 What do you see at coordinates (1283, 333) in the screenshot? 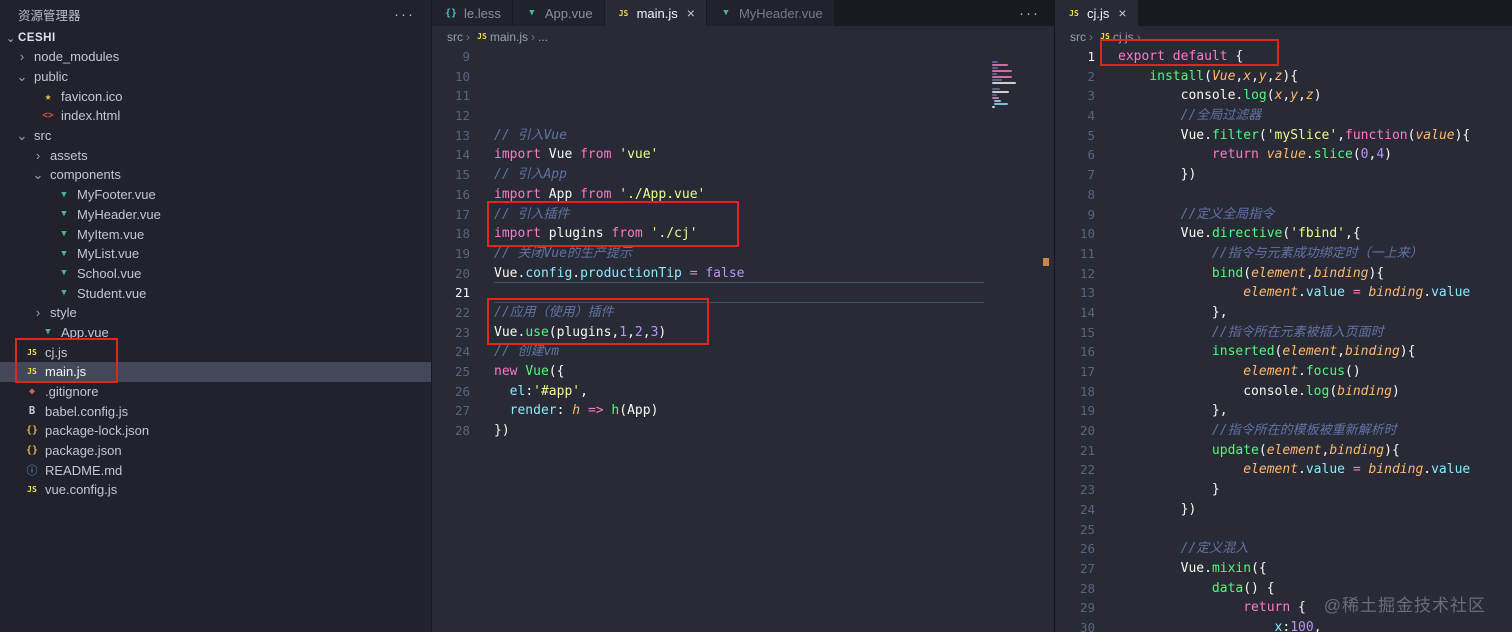
I see `code-line-15: 15 //指令所在元素被插入页面时` at bounding box center [1283, 333].